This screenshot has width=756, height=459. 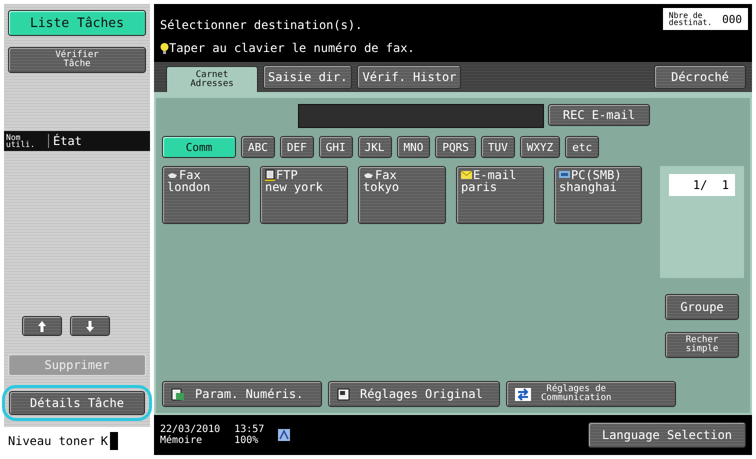 What do you see at coordinates (700, 77) in the screenshot?
I see `off-hook-button: Décroché` at bounding box center [700, 77].